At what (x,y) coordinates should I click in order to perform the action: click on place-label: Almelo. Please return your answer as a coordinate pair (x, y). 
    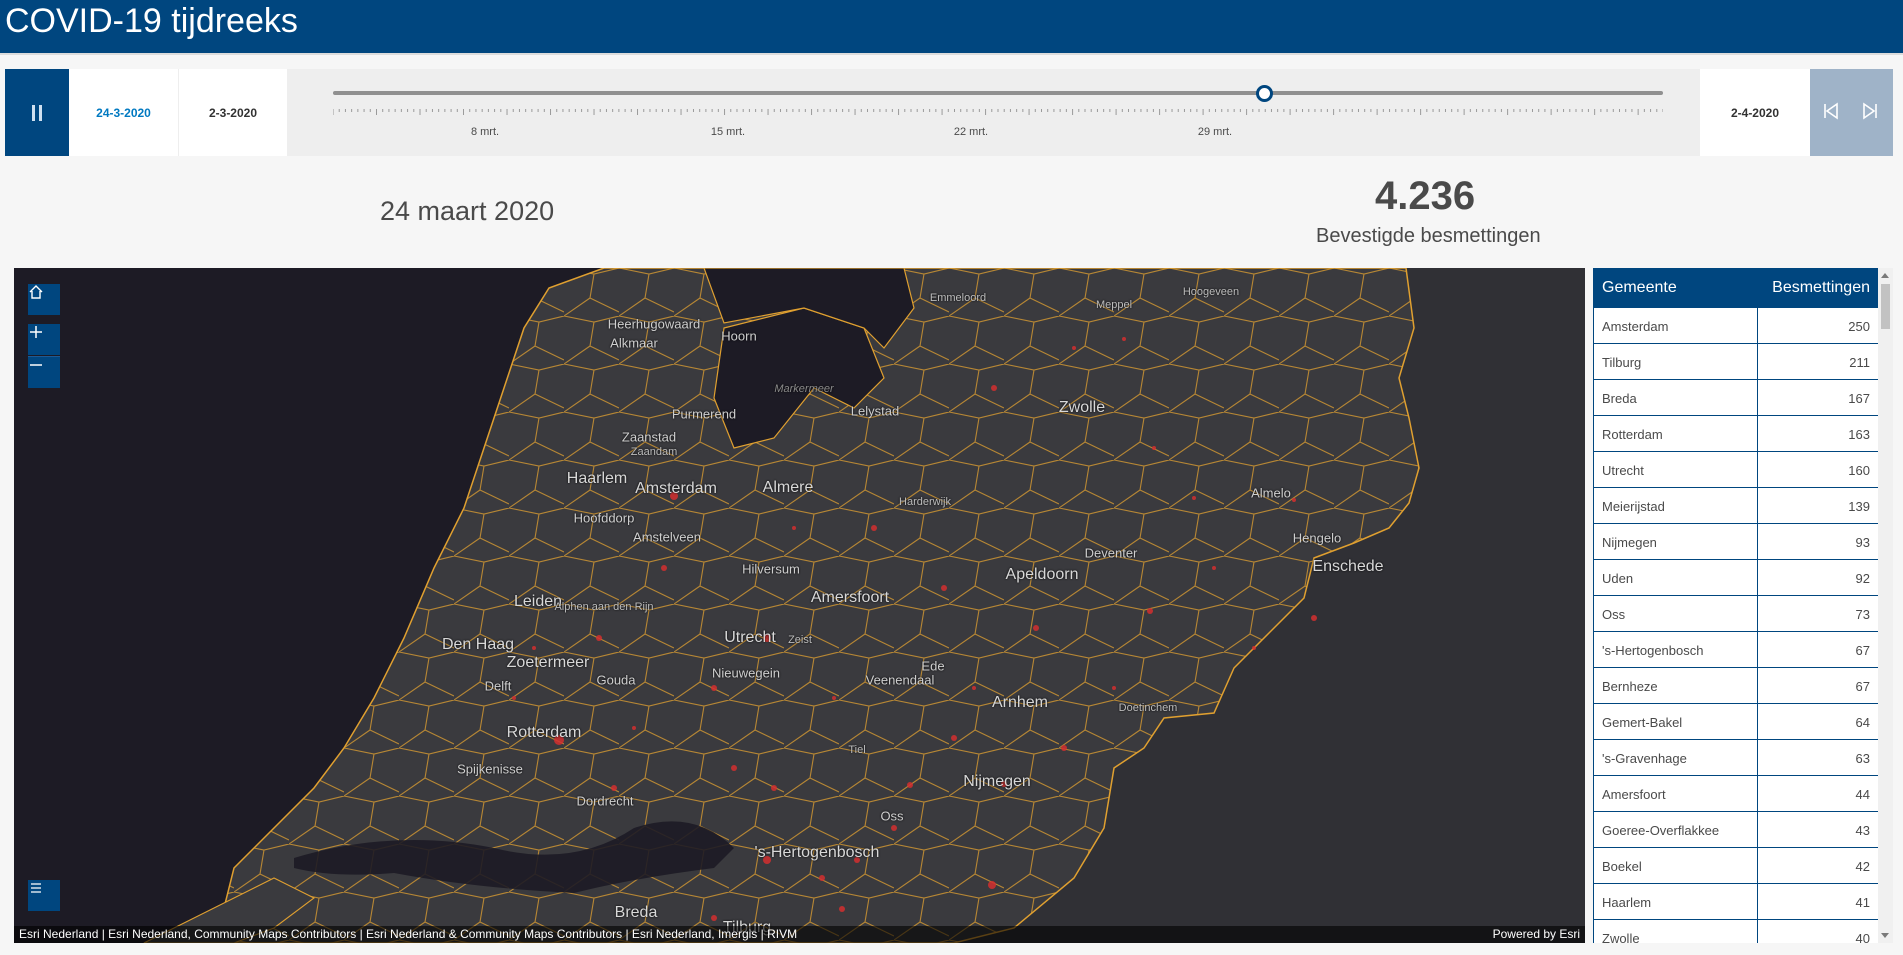
    Looking at the image, I should click on (1271, 493).